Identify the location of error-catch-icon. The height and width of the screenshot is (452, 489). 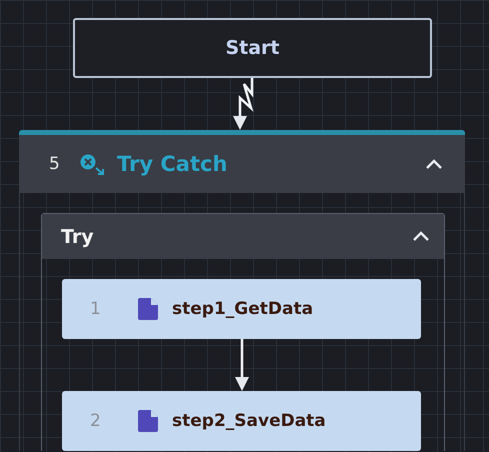
(92, 164).